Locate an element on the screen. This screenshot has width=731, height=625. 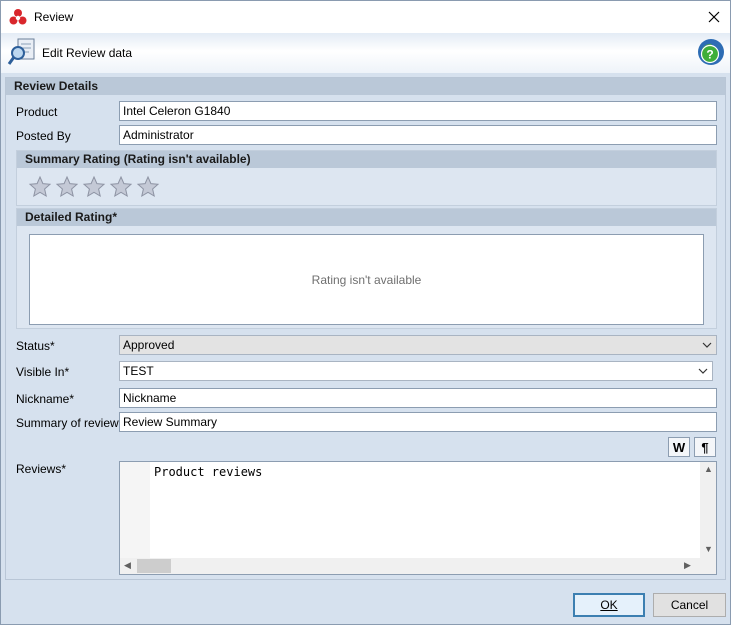
editor-gutter is located at coordinates (135, 510).